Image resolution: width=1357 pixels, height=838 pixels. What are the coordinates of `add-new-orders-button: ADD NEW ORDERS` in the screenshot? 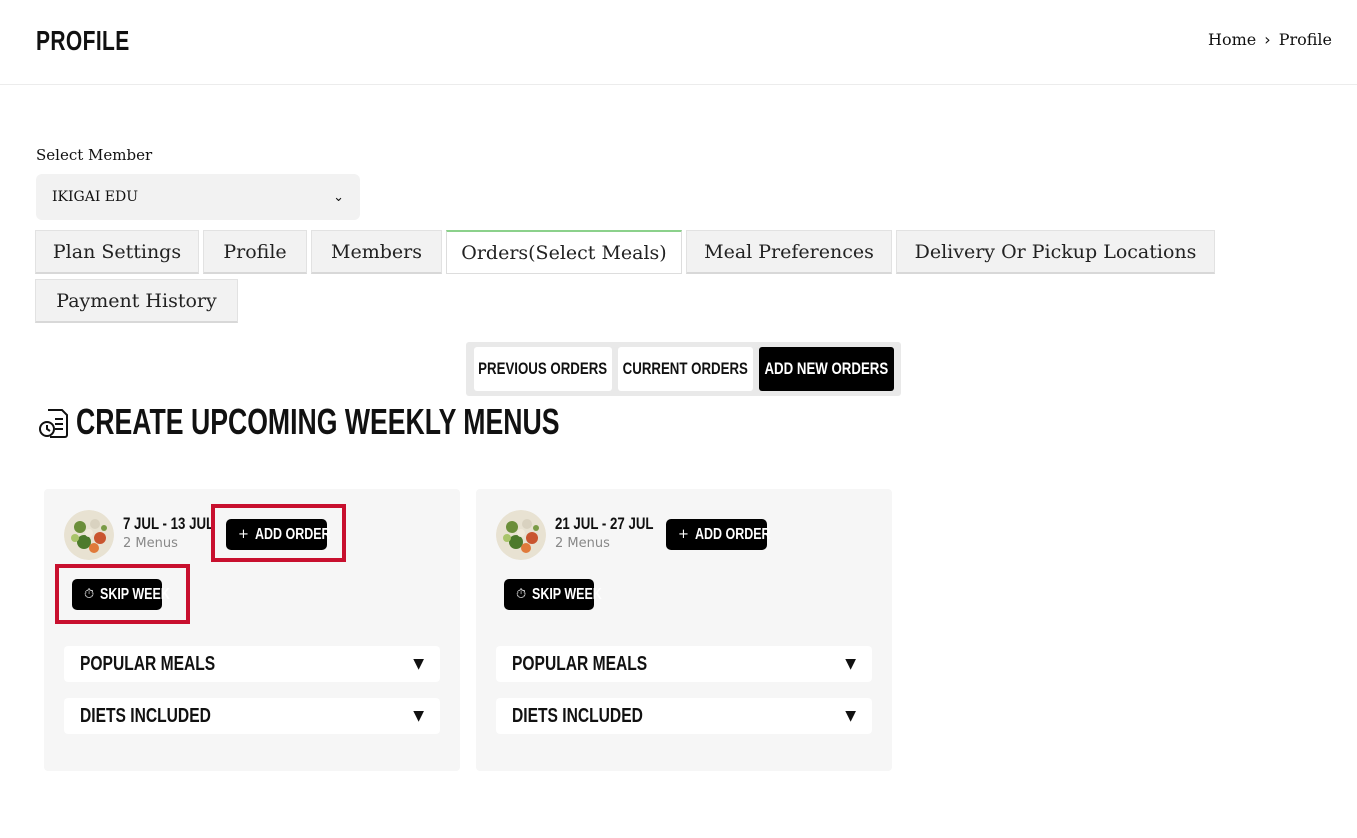 It's located at (826, 369).